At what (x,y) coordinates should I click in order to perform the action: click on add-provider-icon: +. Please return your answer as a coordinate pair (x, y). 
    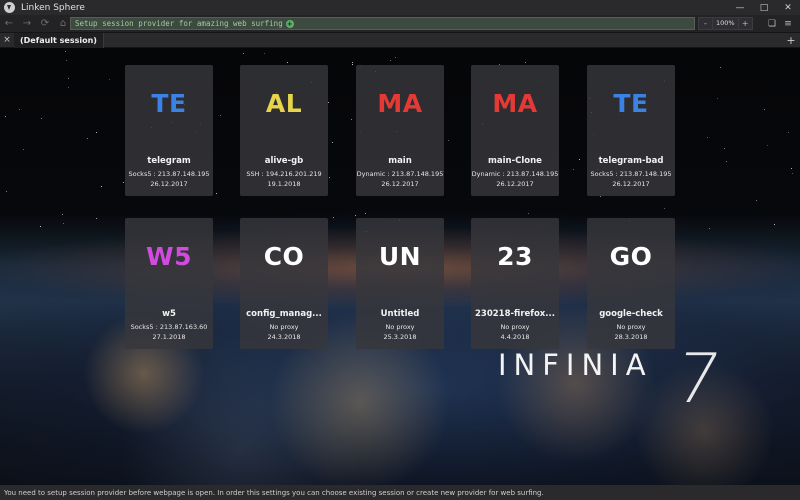
    Looking at the image, I should click on (289, 23).